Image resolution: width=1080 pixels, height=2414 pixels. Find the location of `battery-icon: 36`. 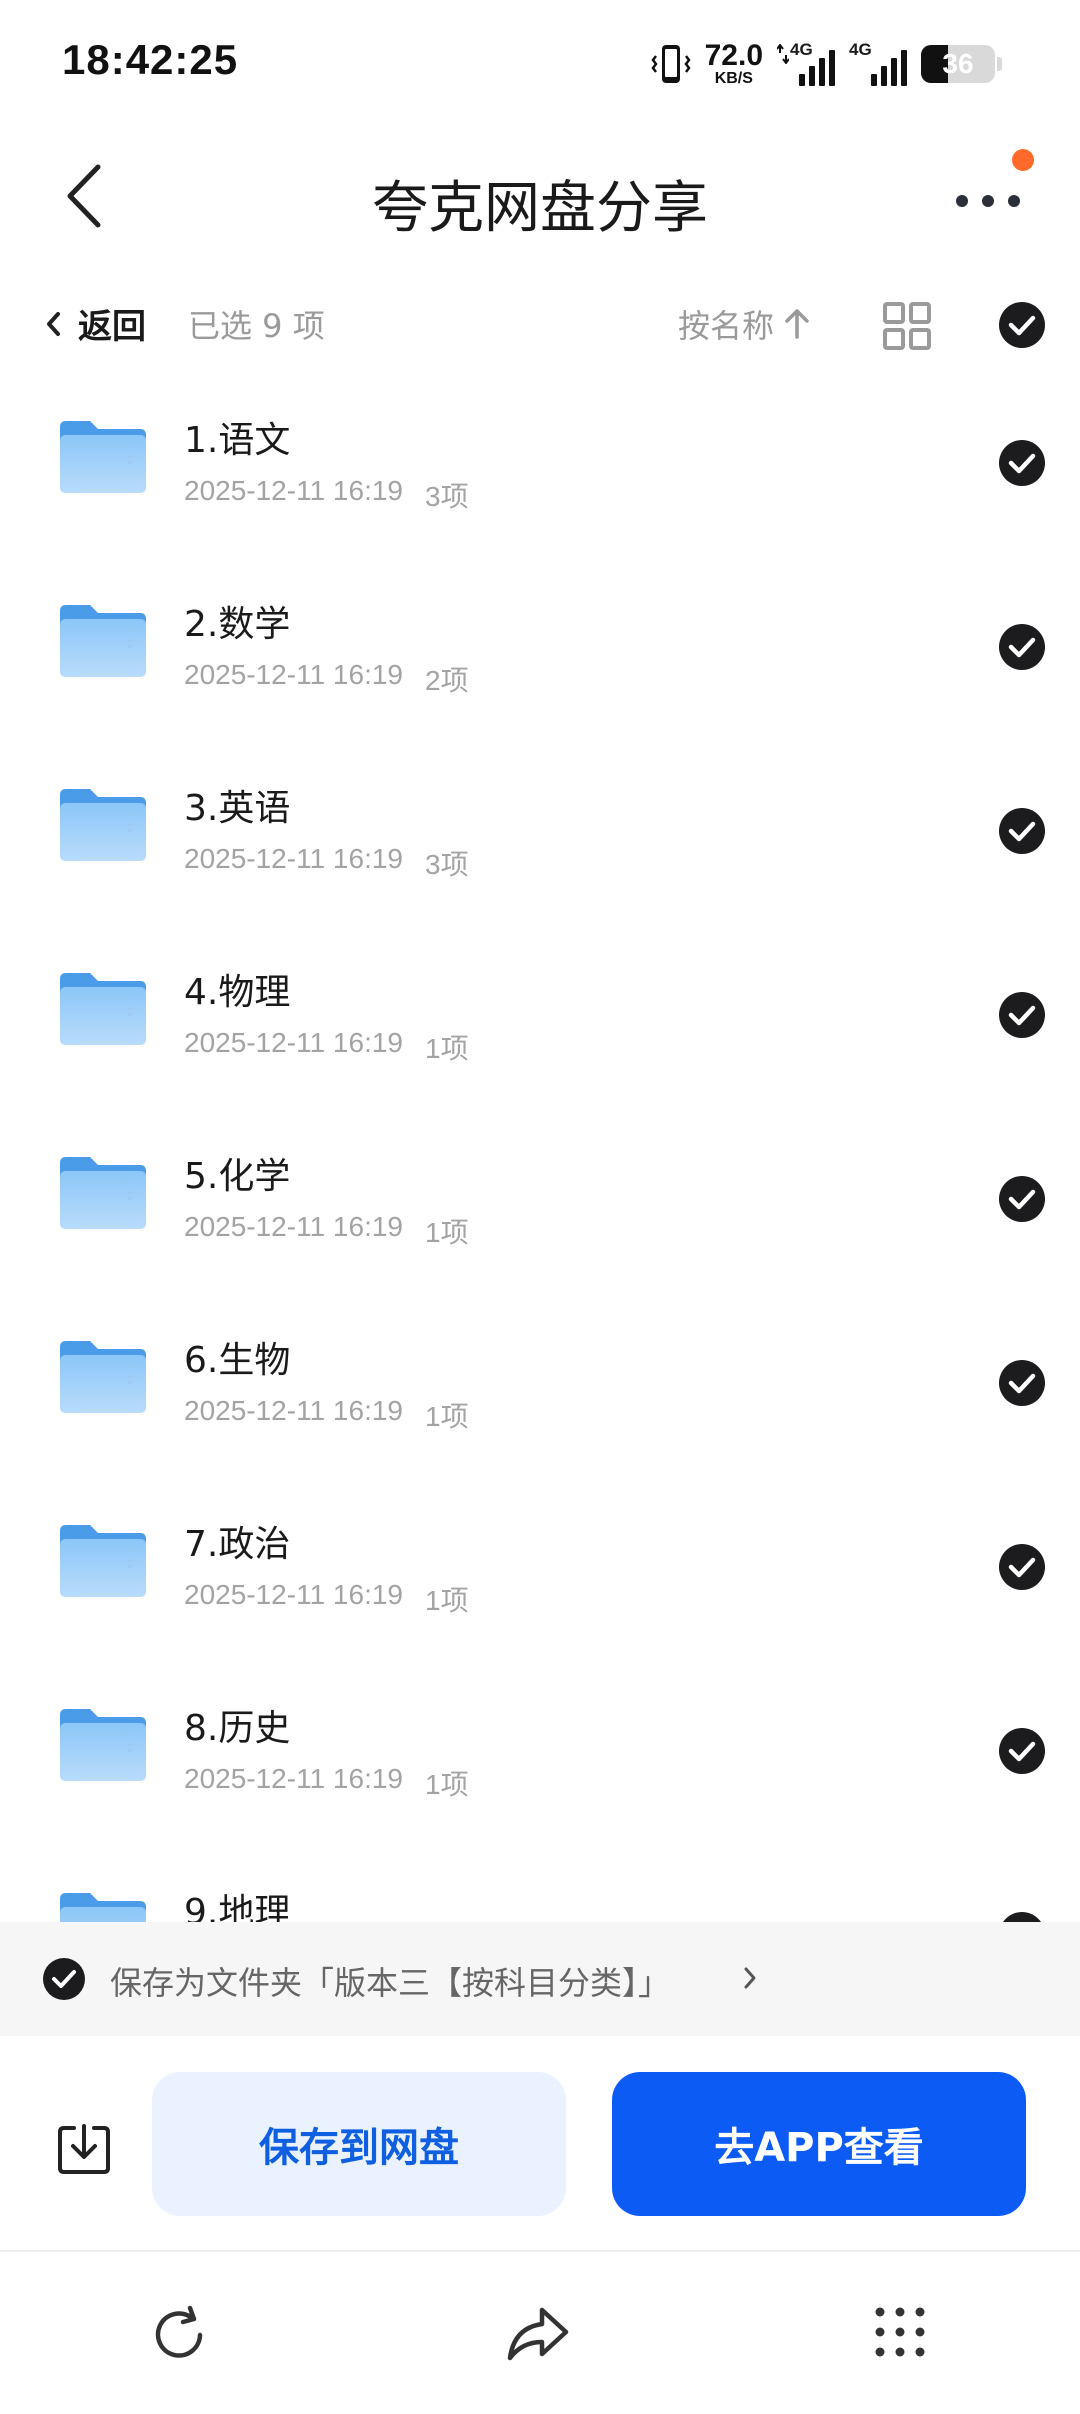

battery-icon: 36 is located at coordinates (958, 64).